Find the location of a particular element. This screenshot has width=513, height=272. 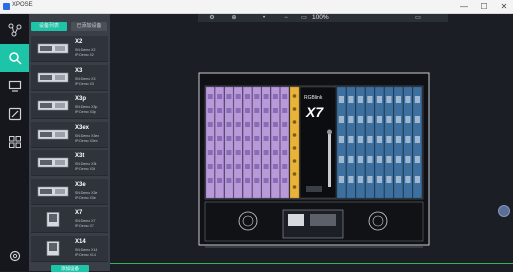

device-list-item: X3 SN:Demo X3 IP:Demo X3 is located at coordinates (69, 77).